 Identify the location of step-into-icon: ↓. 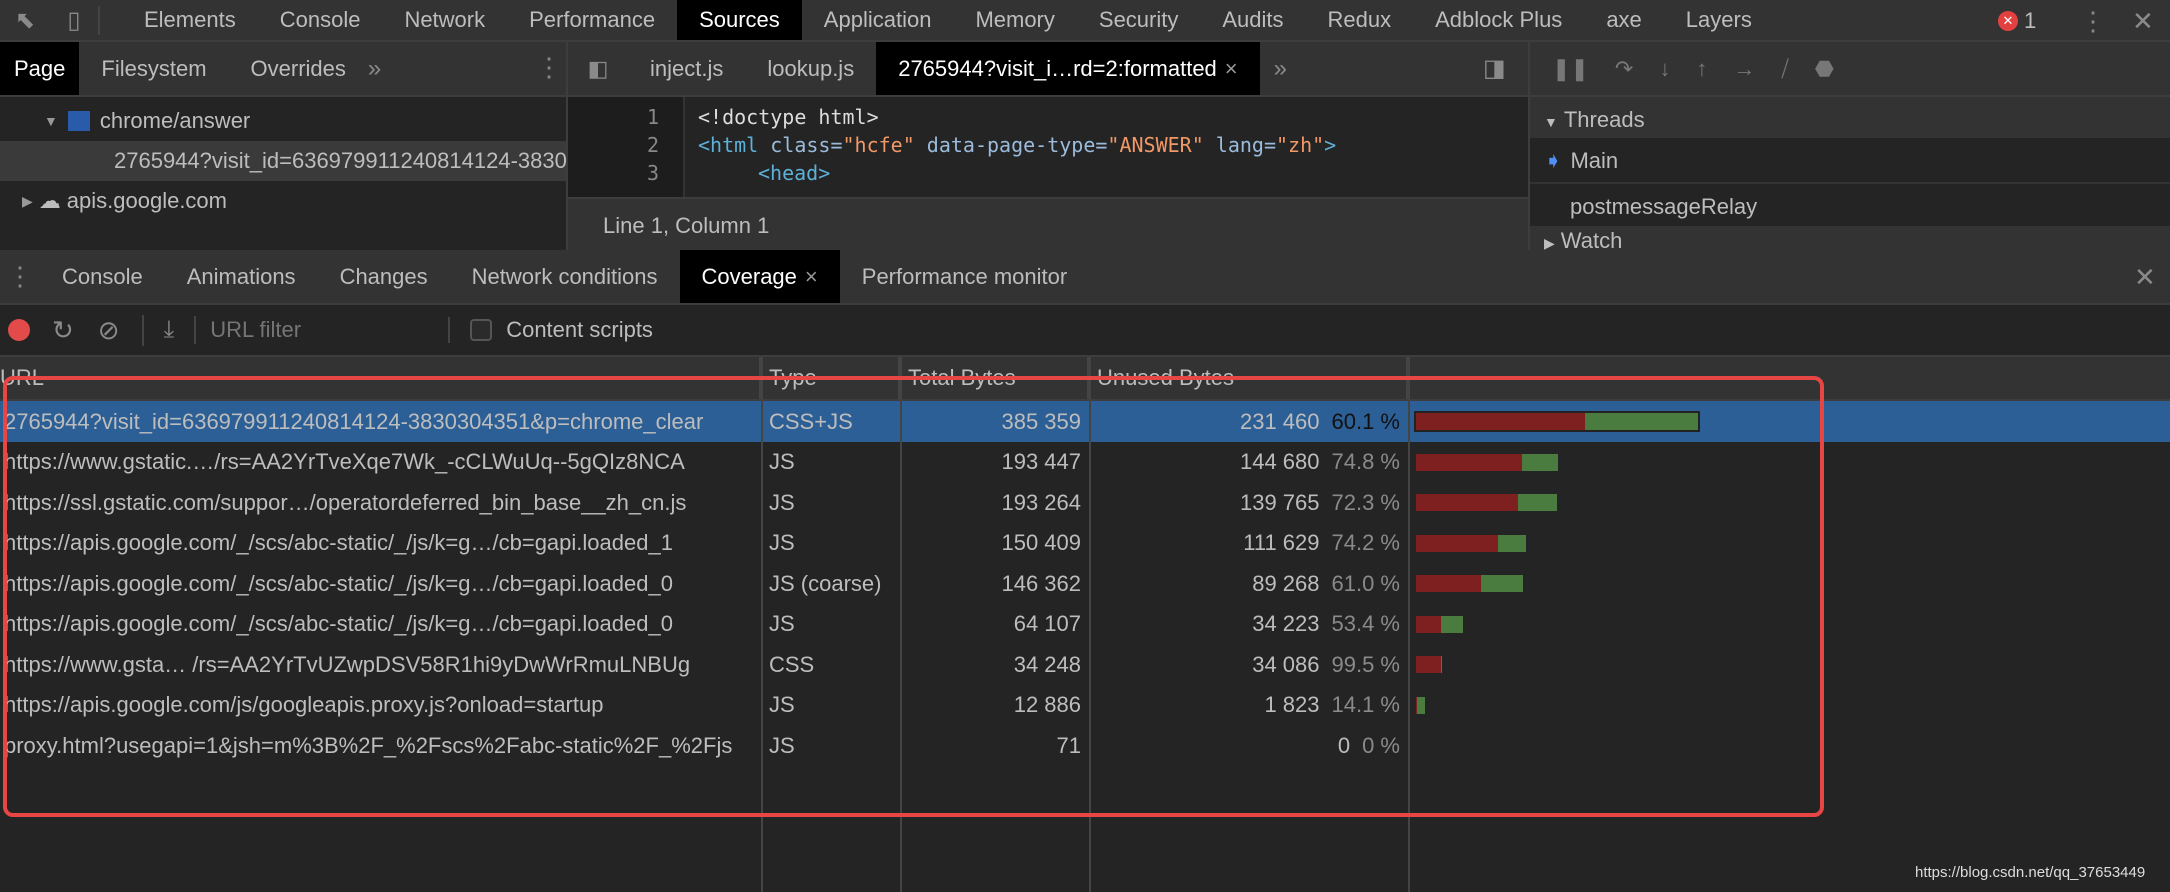
(1664, 69).